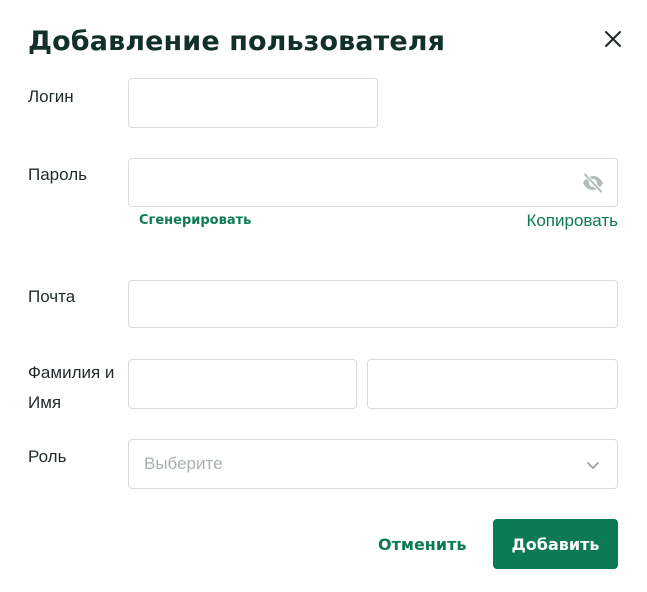 Image resolution: width=647 pixels, height=592 pixels. Describe the element at coordinates (47, 456) in the screenshot. I see `role-label: Роль` at that location.